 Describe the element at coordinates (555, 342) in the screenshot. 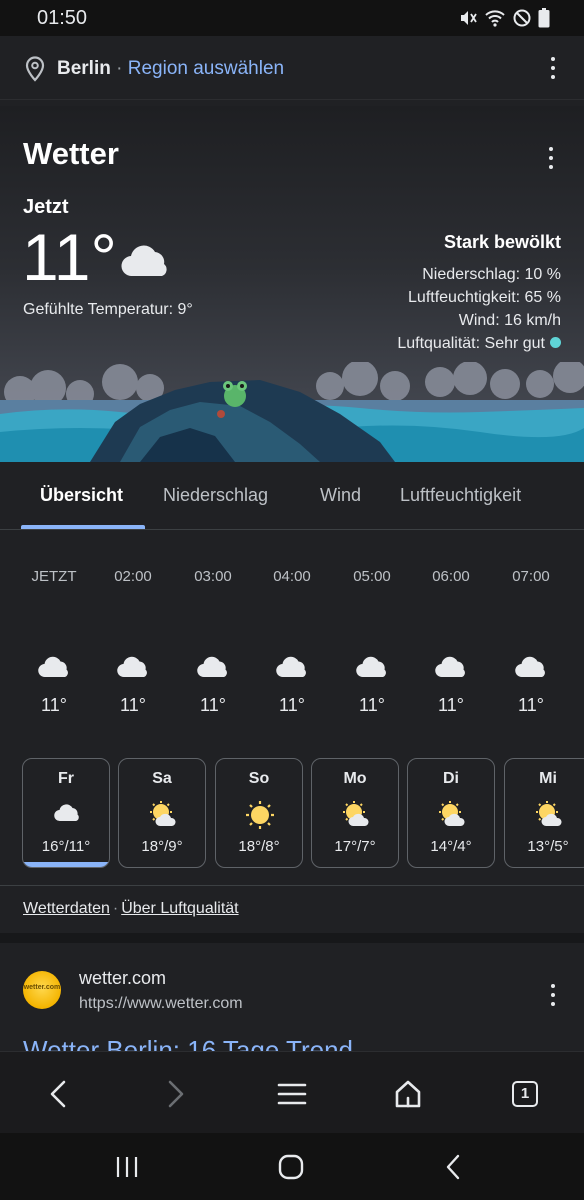

I see `air-quality-dot` at that location.